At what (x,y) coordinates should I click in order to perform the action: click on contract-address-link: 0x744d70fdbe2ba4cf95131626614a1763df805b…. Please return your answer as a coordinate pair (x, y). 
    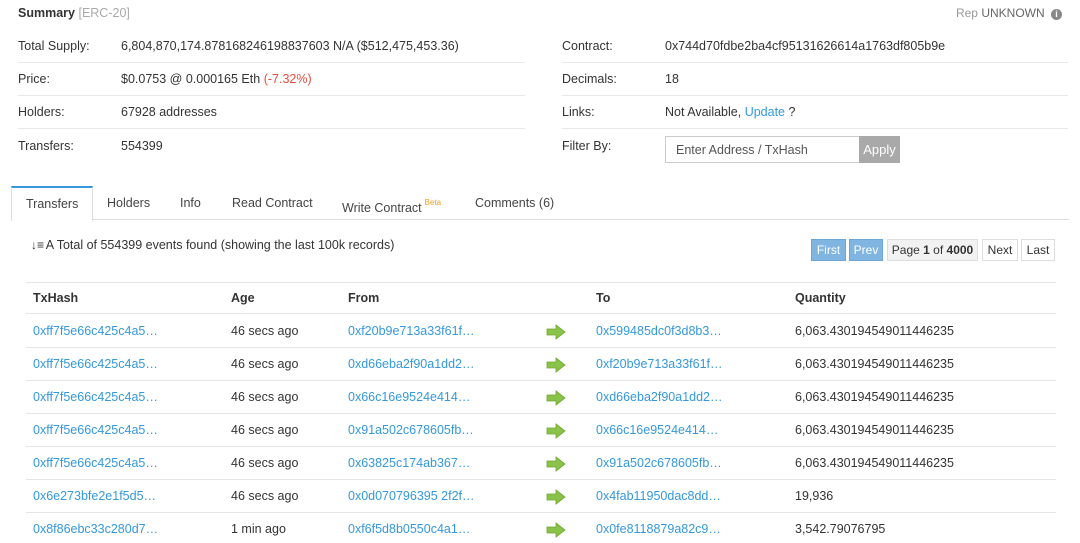
    Looking at the image, I should click on (805, 46).